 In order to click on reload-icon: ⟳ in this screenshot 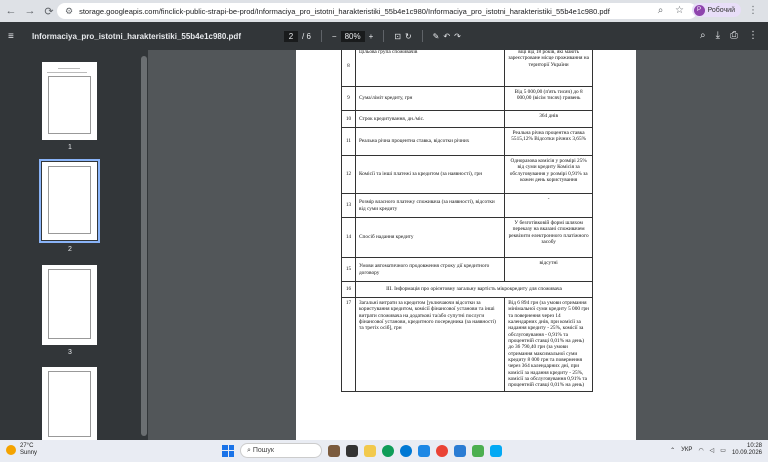, I will do `click(49, 11)`.